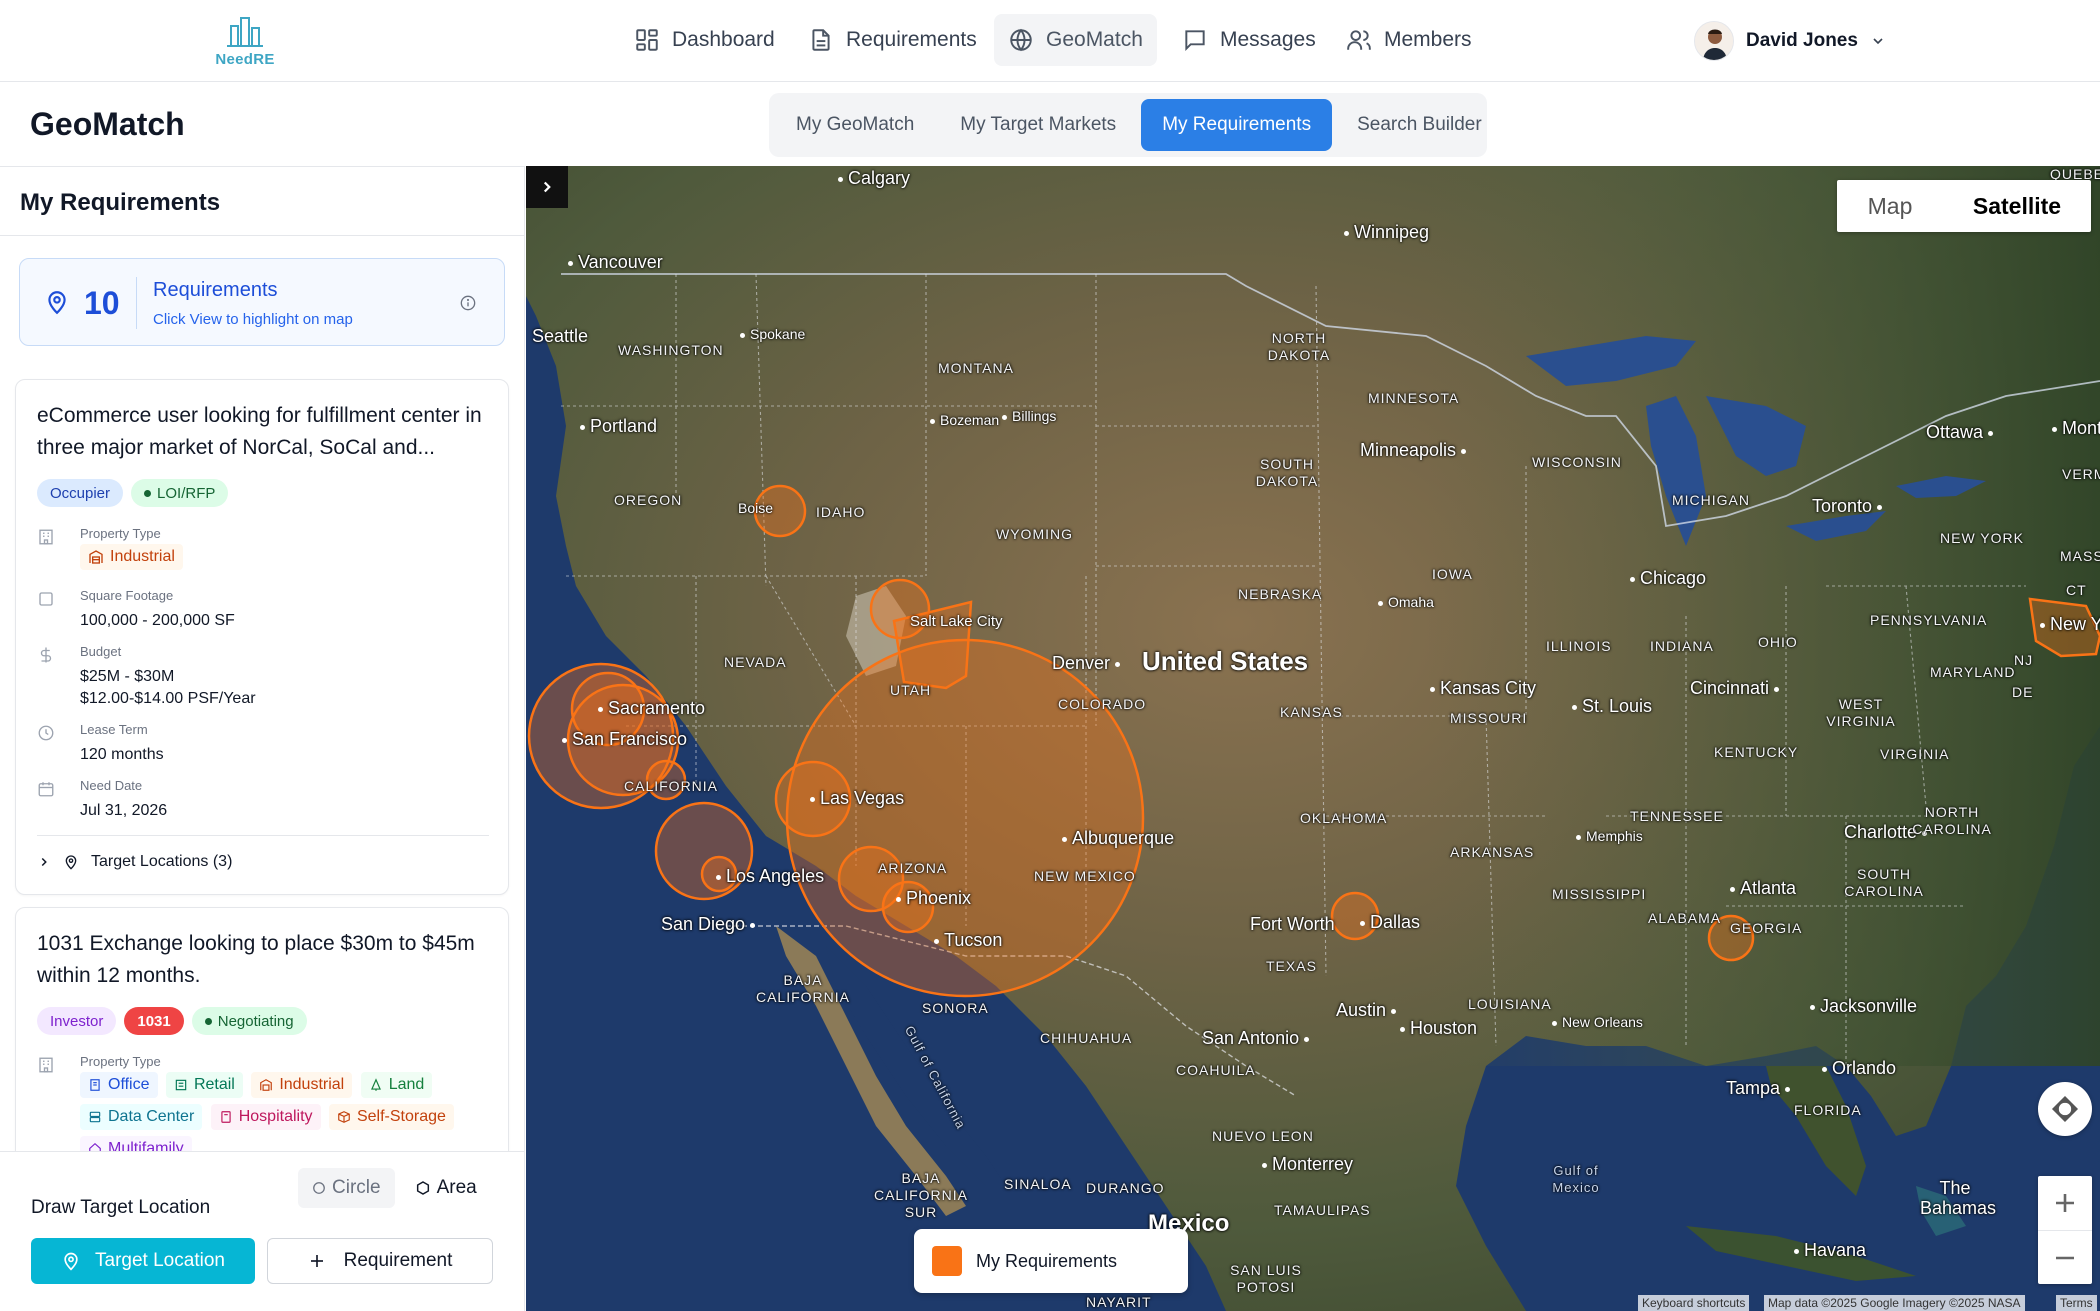 The height and width of the screenshot is (1311, 2100). I want to click on map-label-atlanta: Atlanta, so click(1763, 888).